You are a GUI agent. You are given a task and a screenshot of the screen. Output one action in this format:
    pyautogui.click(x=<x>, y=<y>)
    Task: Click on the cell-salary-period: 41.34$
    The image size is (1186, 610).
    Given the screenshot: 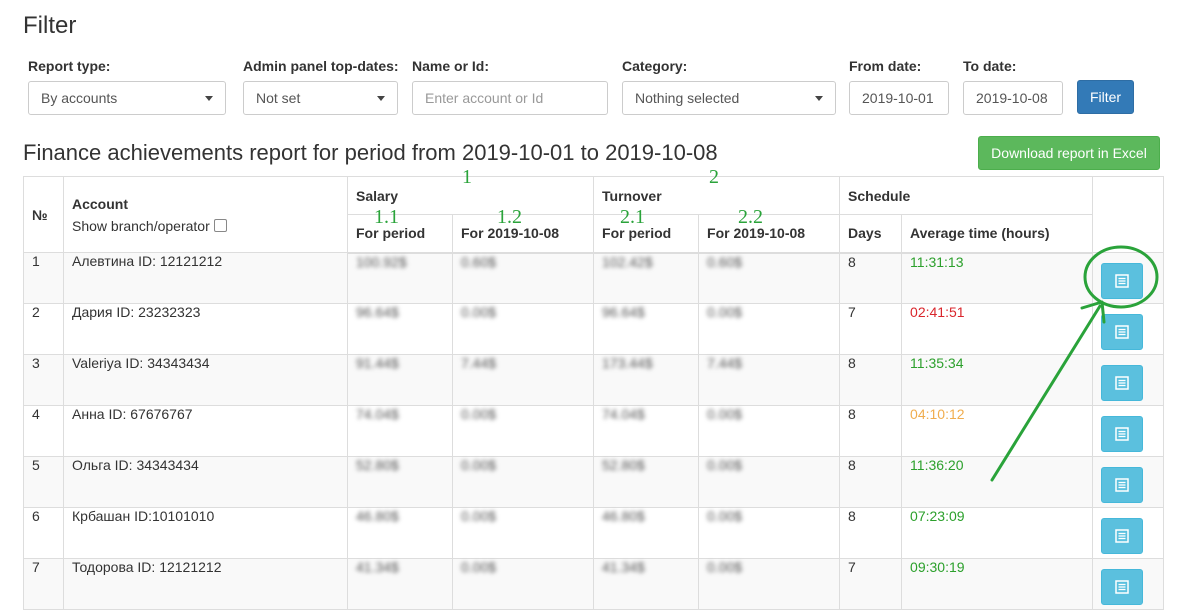 What is the action you would take?
    pyautogui.click(x=400, y=584)
    